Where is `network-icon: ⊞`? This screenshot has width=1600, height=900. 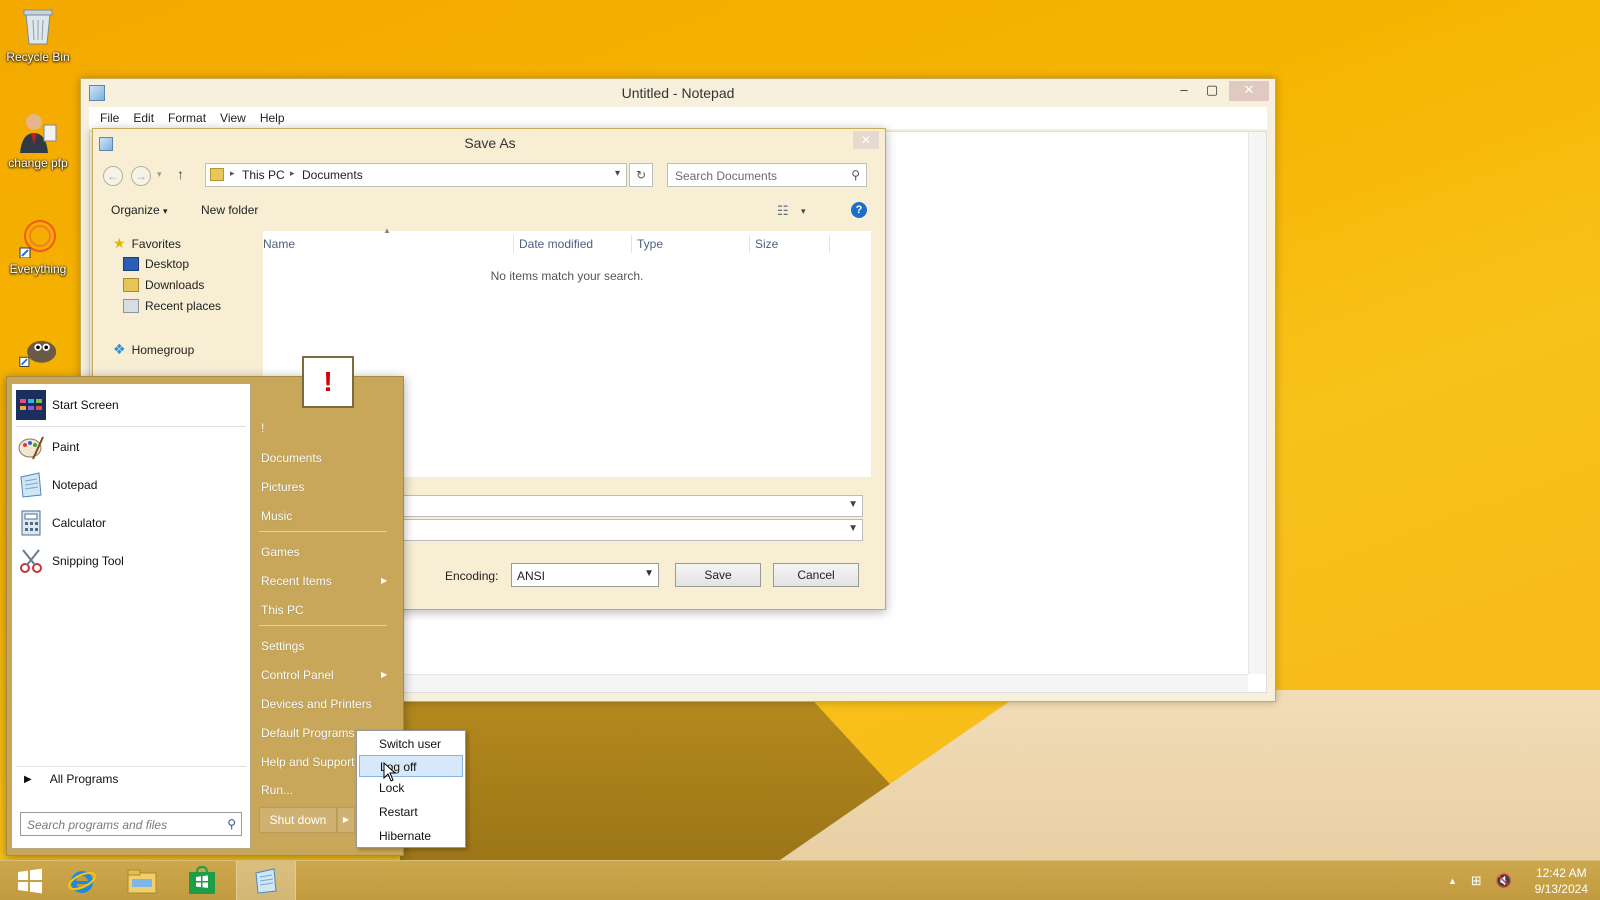 network-icon: ⊞ is located at coordinates (1476, 881).